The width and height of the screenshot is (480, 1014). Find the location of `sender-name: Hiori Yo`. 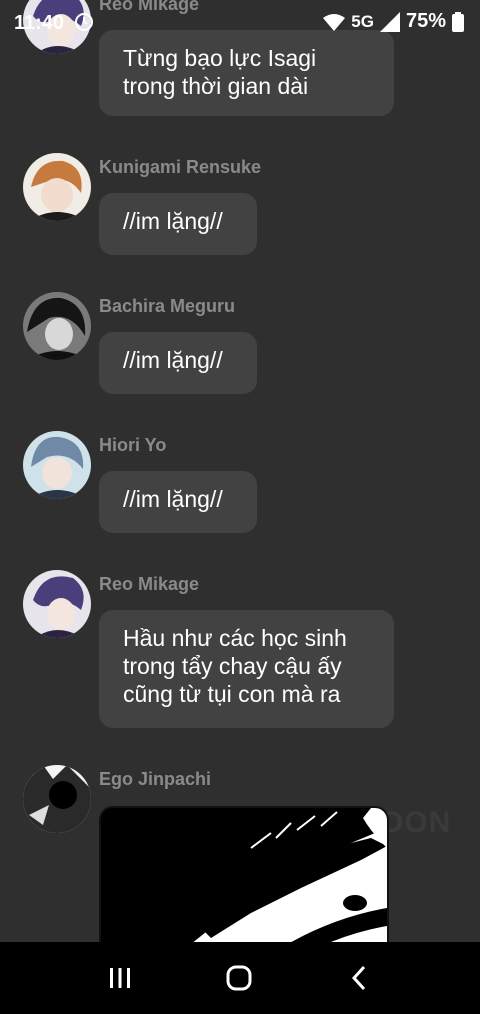

sender-name: Hiori Yo is located at coordinates (133, 445).